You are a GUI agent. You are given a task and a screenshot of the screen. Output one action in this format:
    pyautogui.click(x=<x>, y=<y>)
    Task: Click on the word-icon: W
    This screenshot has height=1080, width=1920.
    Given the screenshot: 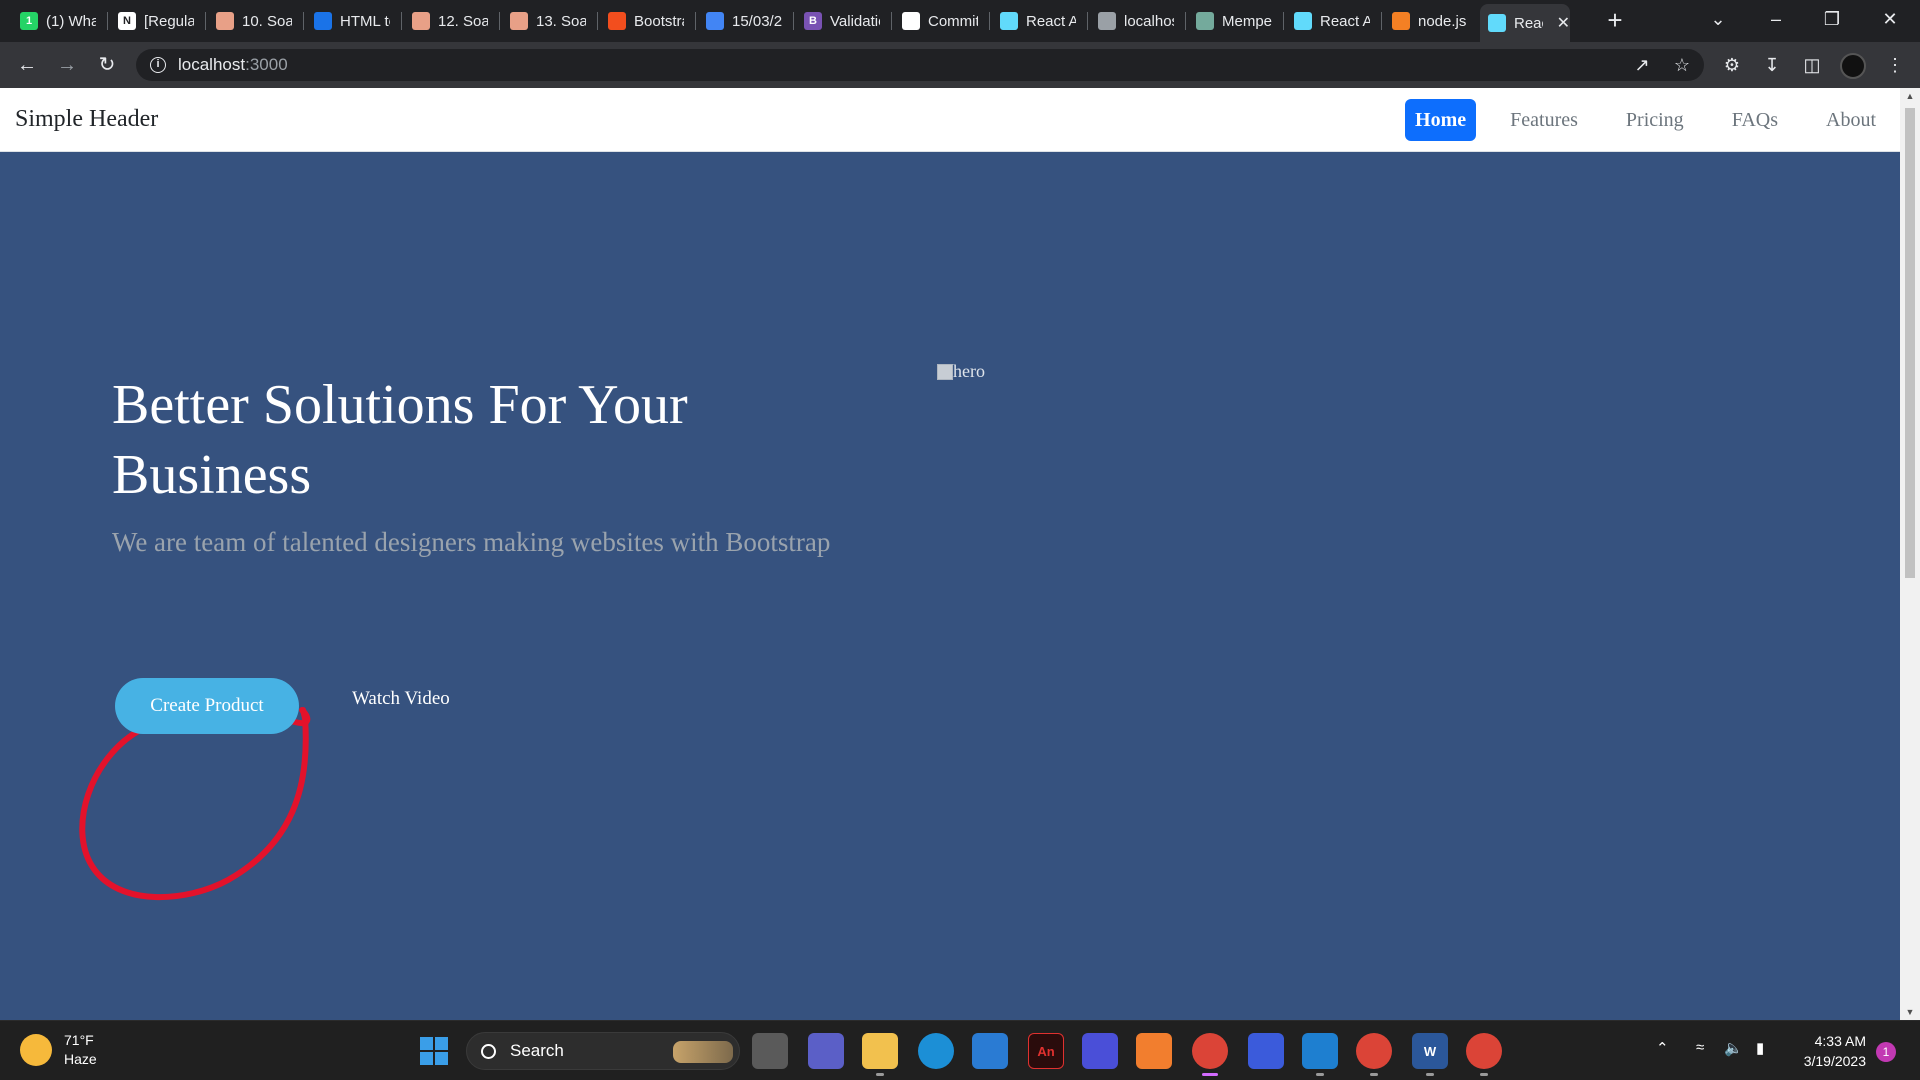 What is the action you would take?
    pyautogui.click(x=1430, y=1054)
    